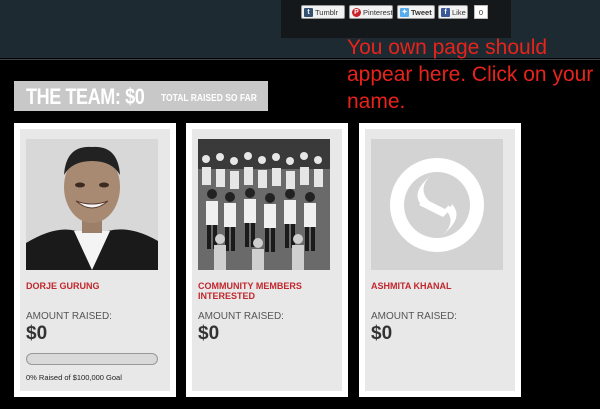 This screenshot has height=409, width=600. I want to click on like-label: Like, so click(459, 12).